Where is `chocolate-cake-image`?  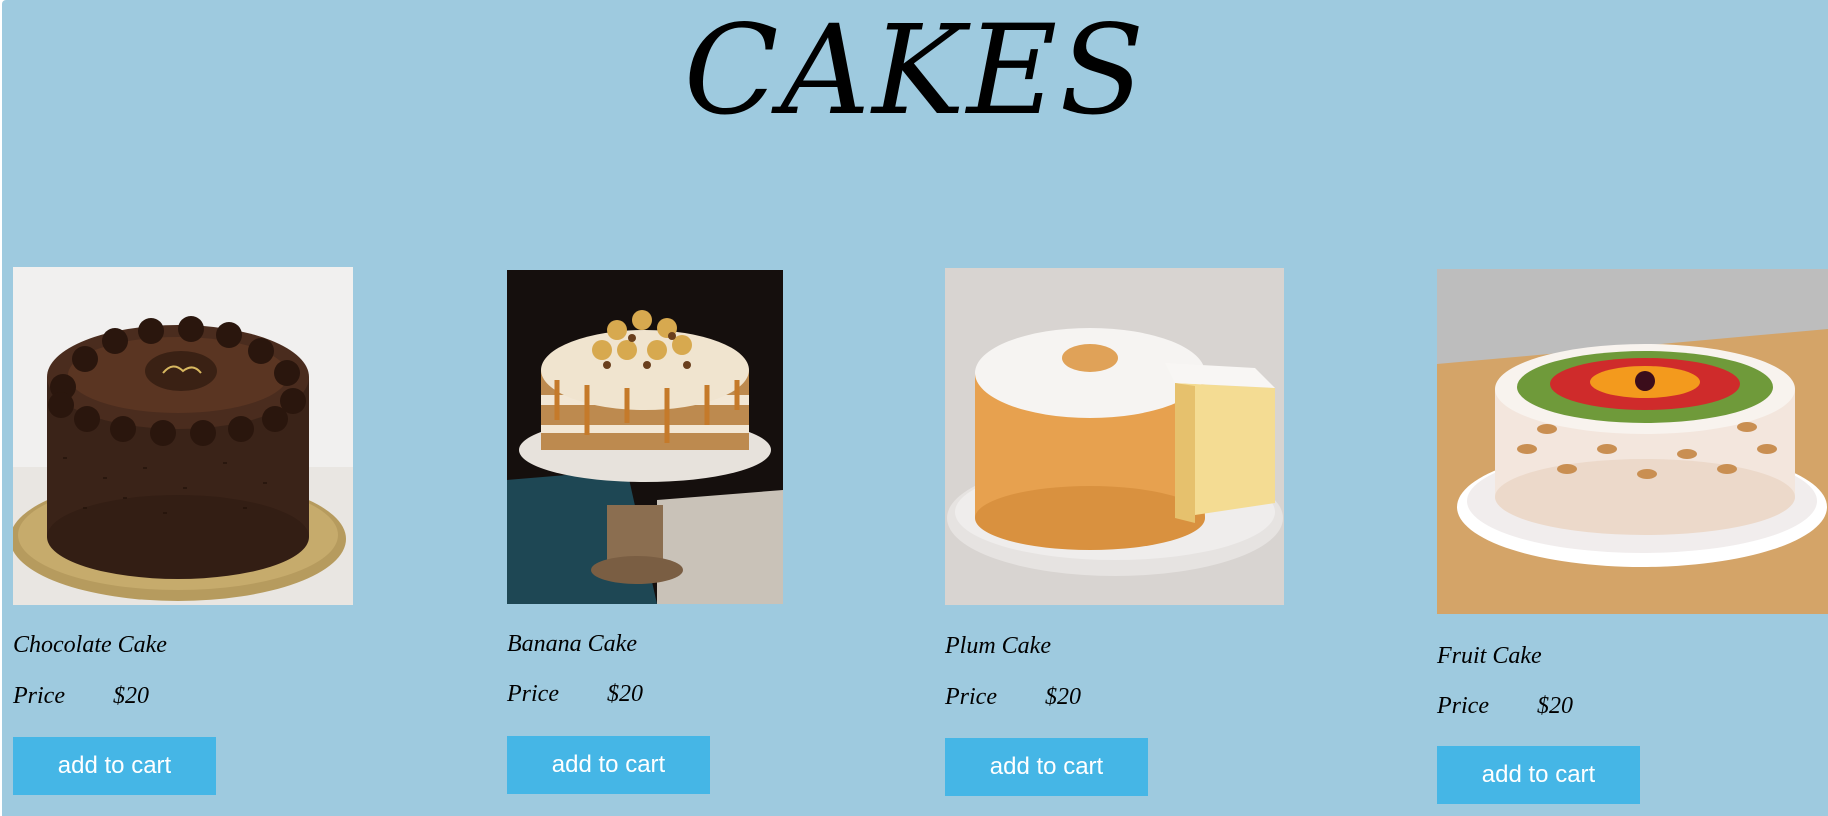
chocolate-cake-image is located at coordinates (183, 436).